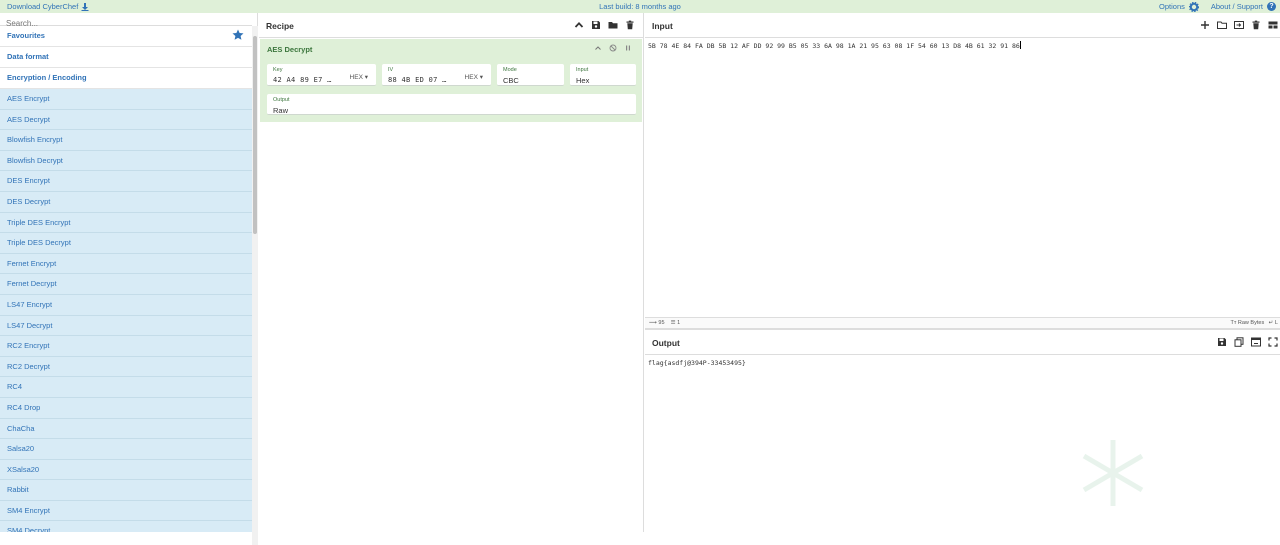 Image resolution: width=1280 pixels, height=545 pixels. What do you see at coordinates (1251, 323) in the screenshot?
I see `input-encoding: Raw Bytes` at bounding box center [1251, 323].